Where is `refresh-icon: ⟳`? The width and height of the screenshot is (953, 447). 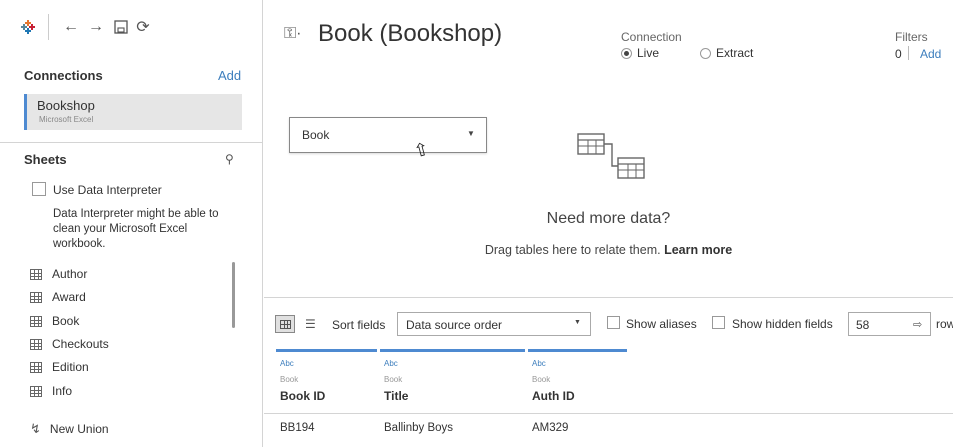 refresh-icon: ⟳ is located at coordinates (143, 27).